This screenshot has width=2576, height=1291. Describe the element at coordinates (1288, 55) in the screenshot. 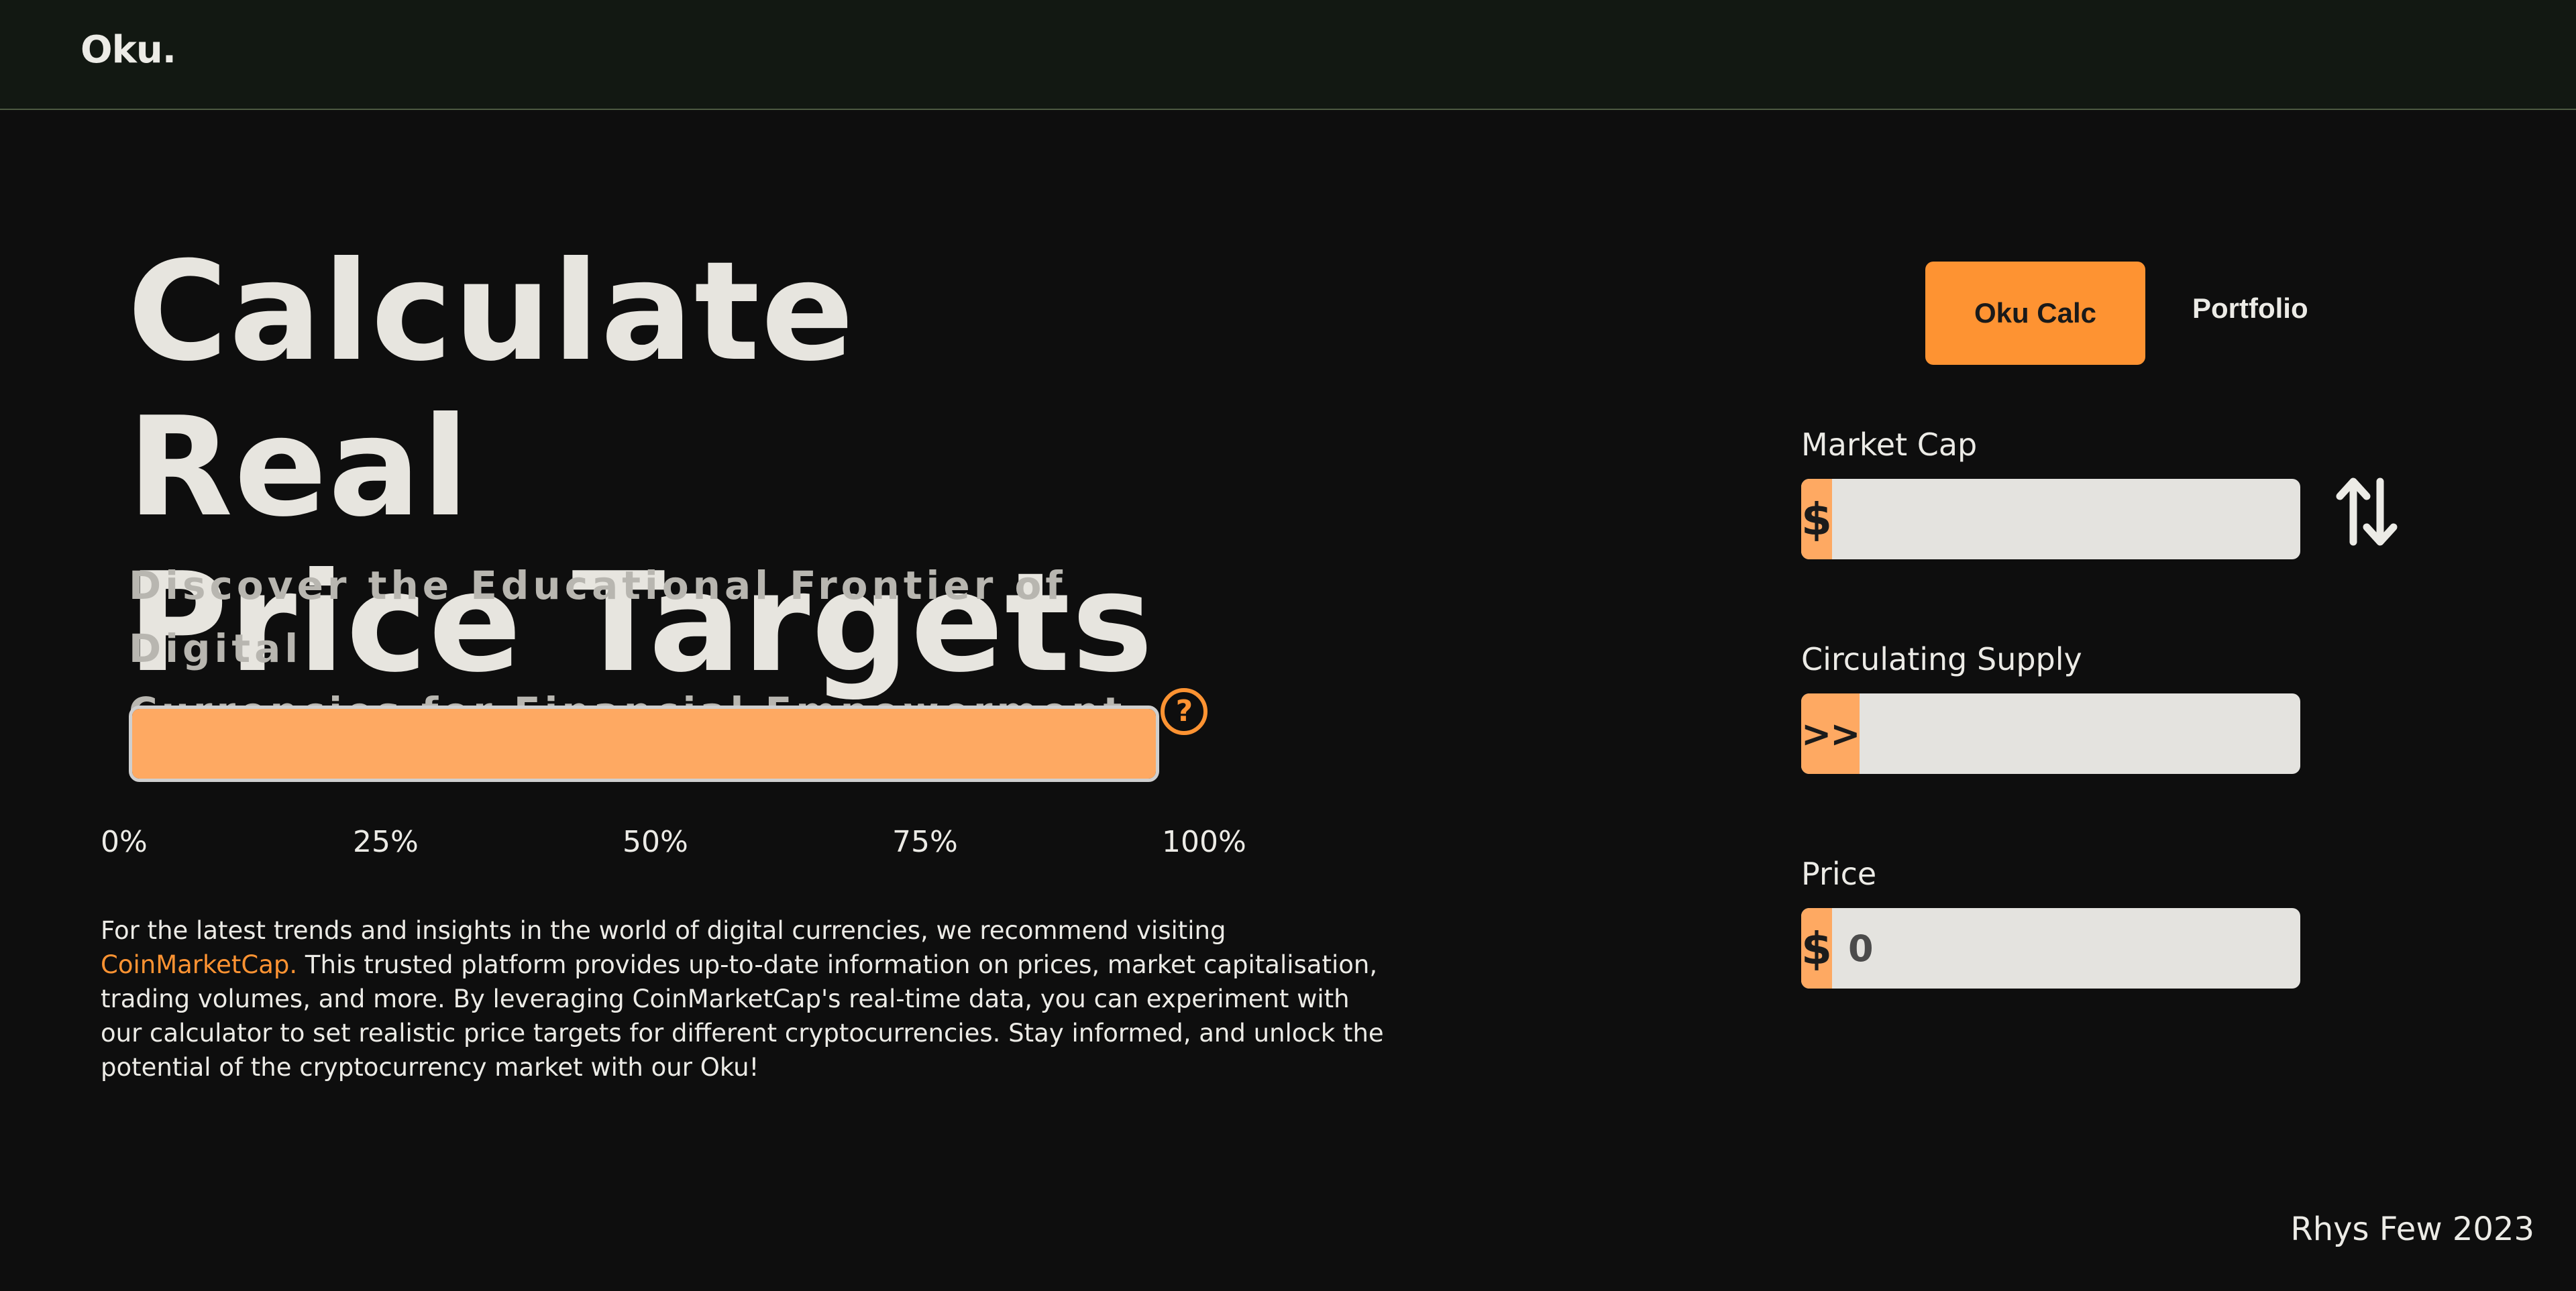

I see `top-navbar: Oku.` at that location.